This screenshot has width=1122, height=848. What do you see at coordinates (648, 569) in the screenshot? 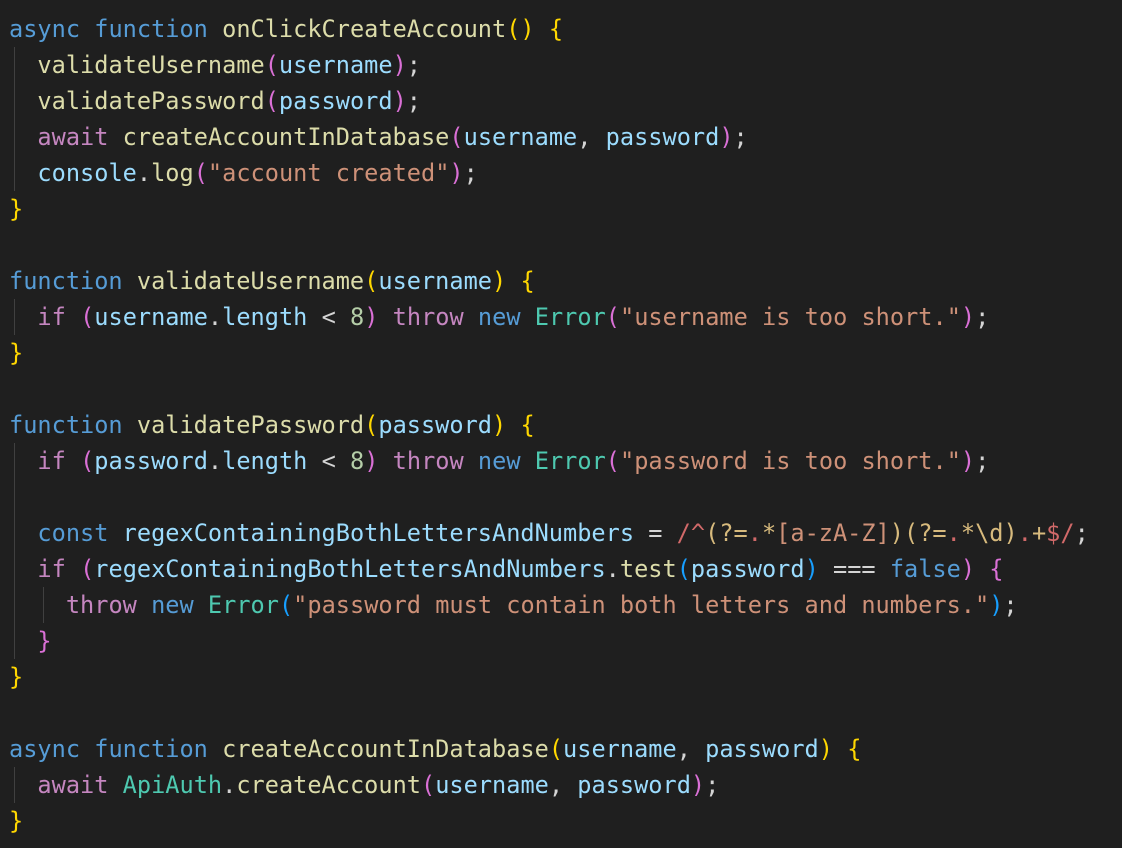
I see `code-token-function: test` at bounding box center [648, 569].